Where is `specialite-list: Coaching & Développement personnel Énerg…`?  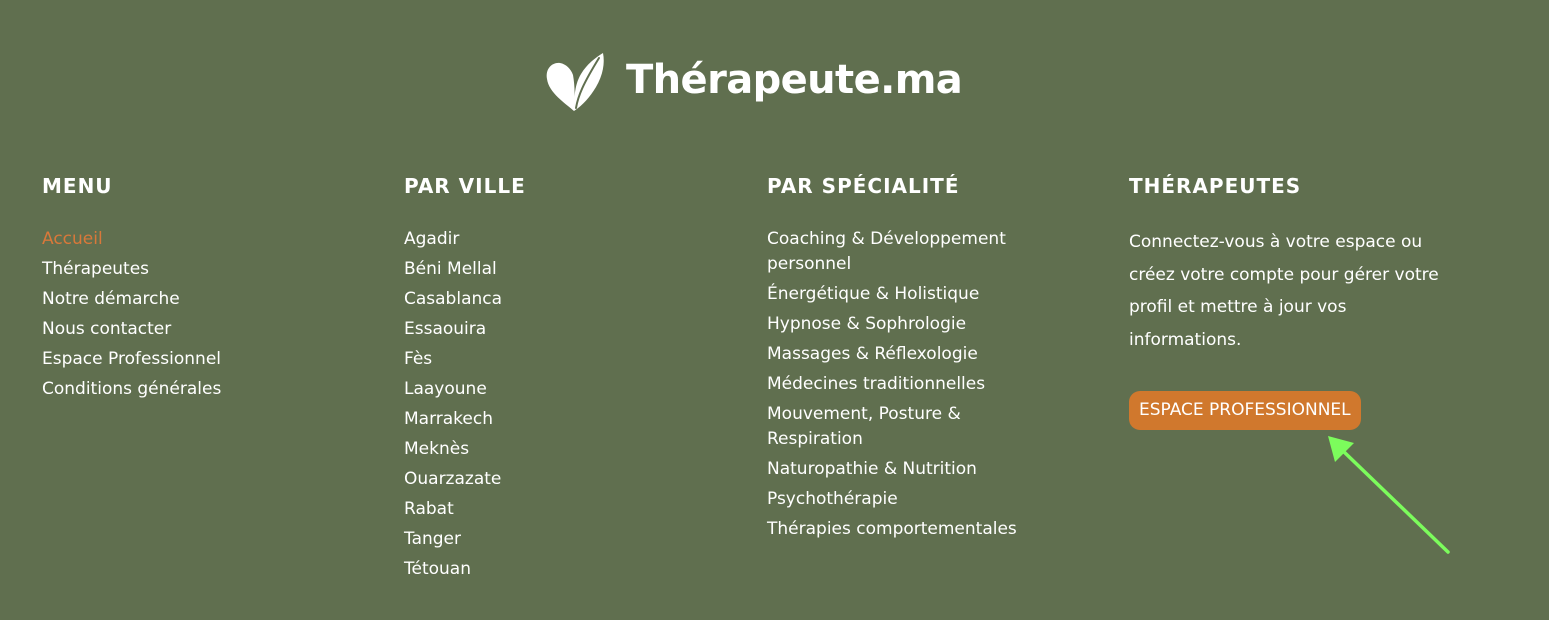 specialite-list: Coaching & Développement personnel Énerg… is located at coordinates (904, 387).